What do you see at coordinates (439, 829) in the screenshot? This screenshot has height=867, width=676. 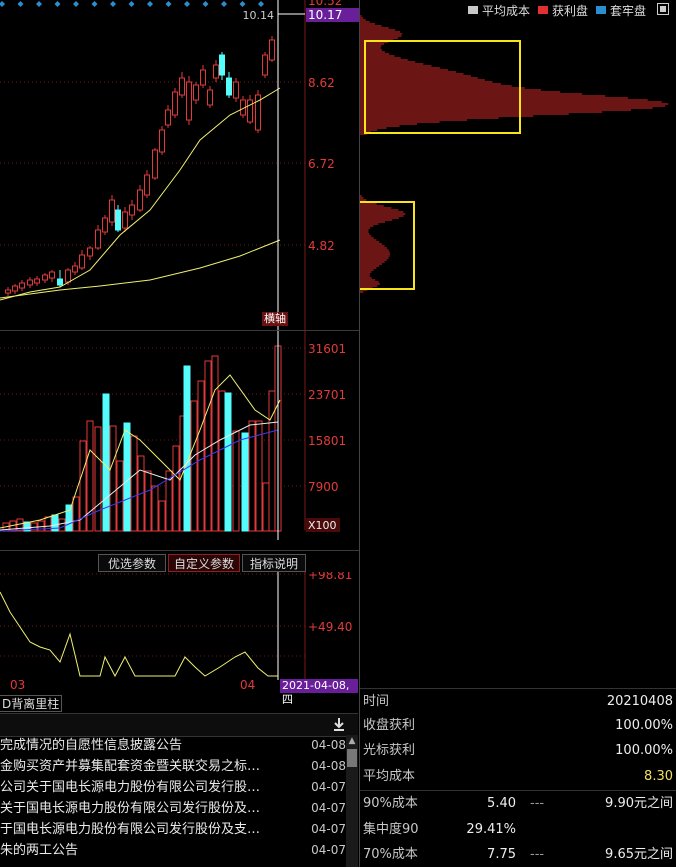 I see `info-concentration-90: 集中度90 29.41%` at bounding box center [439, 829].